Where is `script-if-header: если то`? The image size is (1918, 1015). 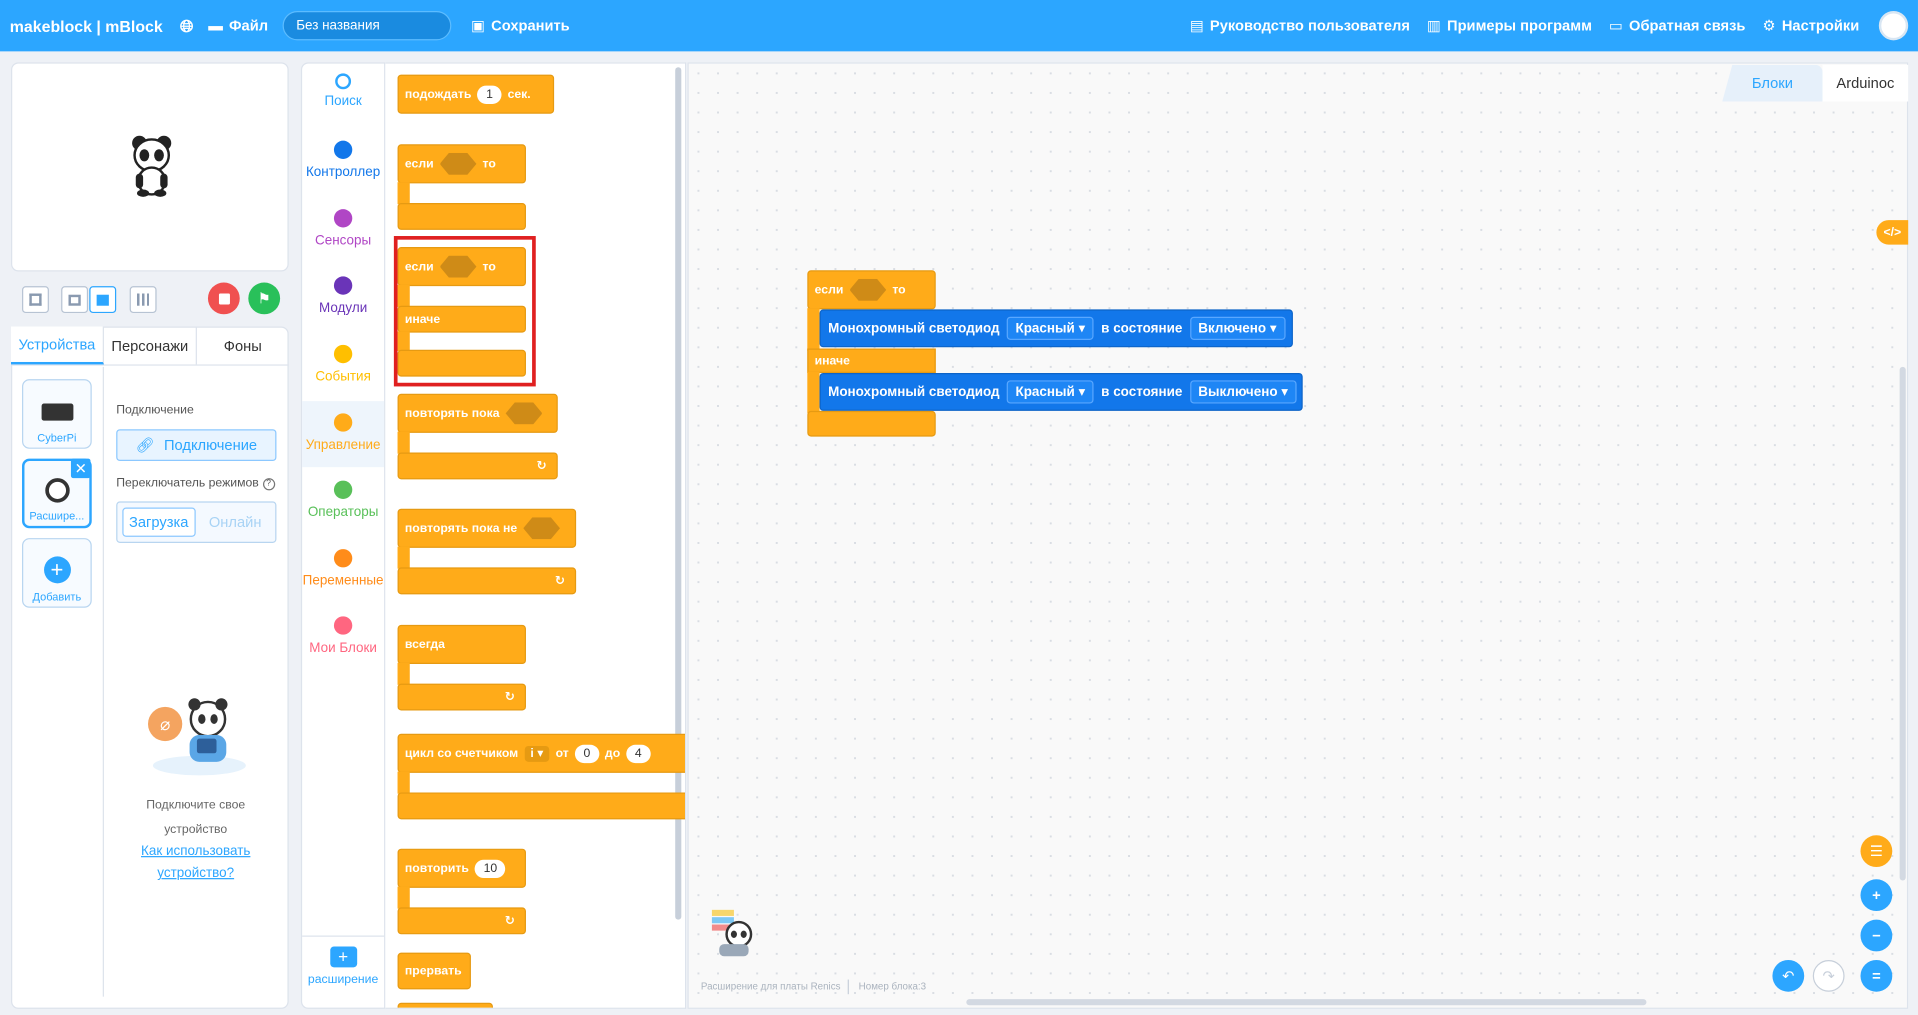 script-if-header: если то is located at coordinates (871, 290).